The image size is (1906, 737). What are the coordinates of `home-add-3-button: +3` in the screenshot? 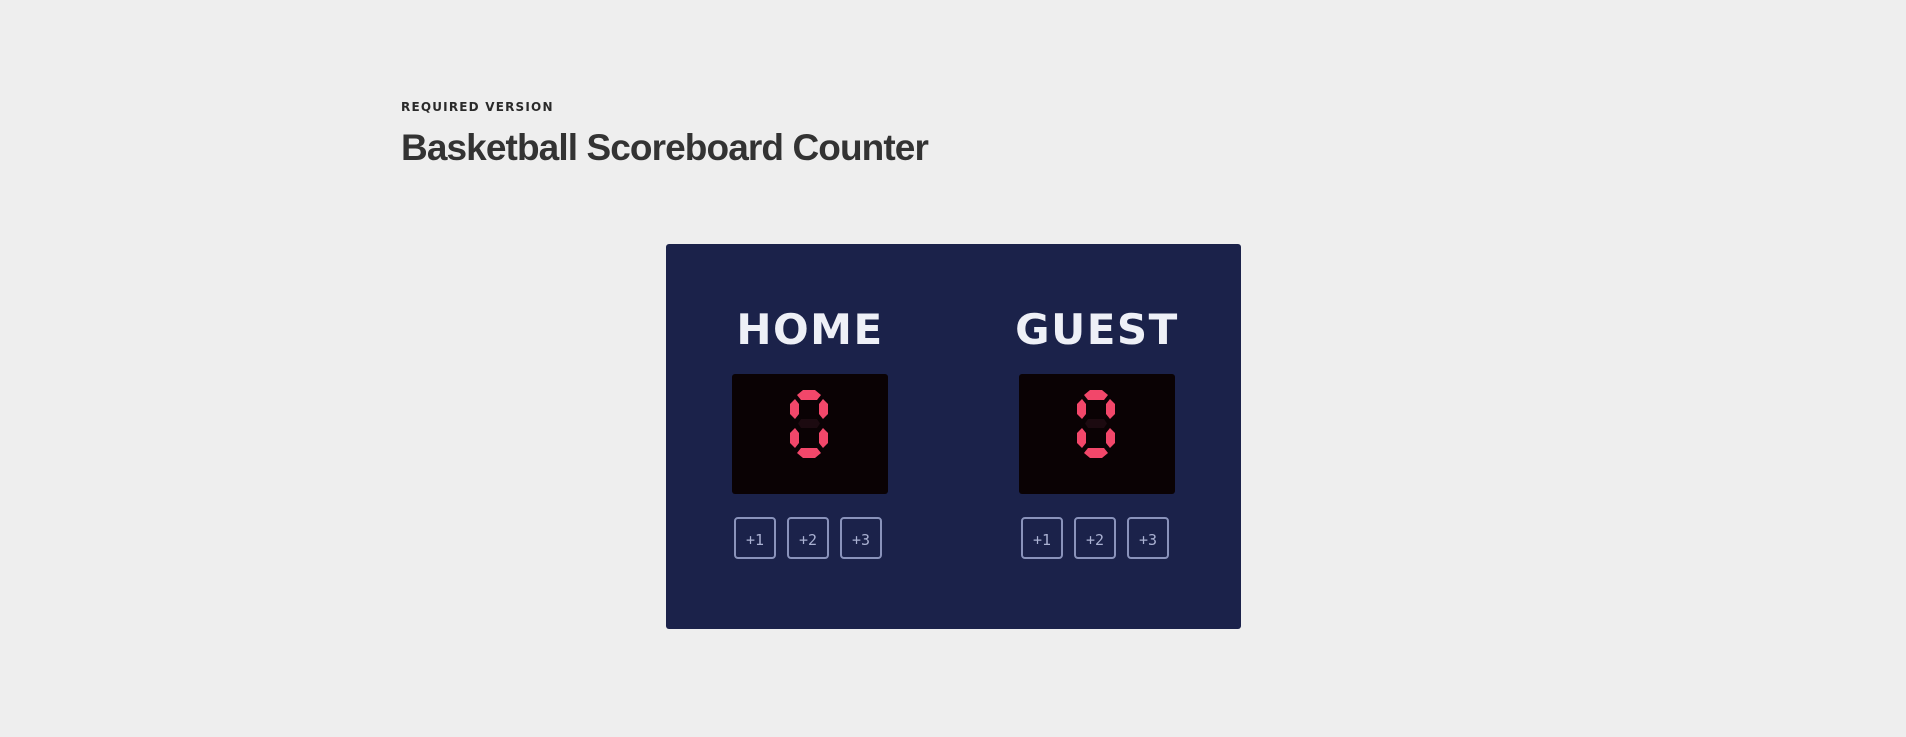 It's located at (861, 538).